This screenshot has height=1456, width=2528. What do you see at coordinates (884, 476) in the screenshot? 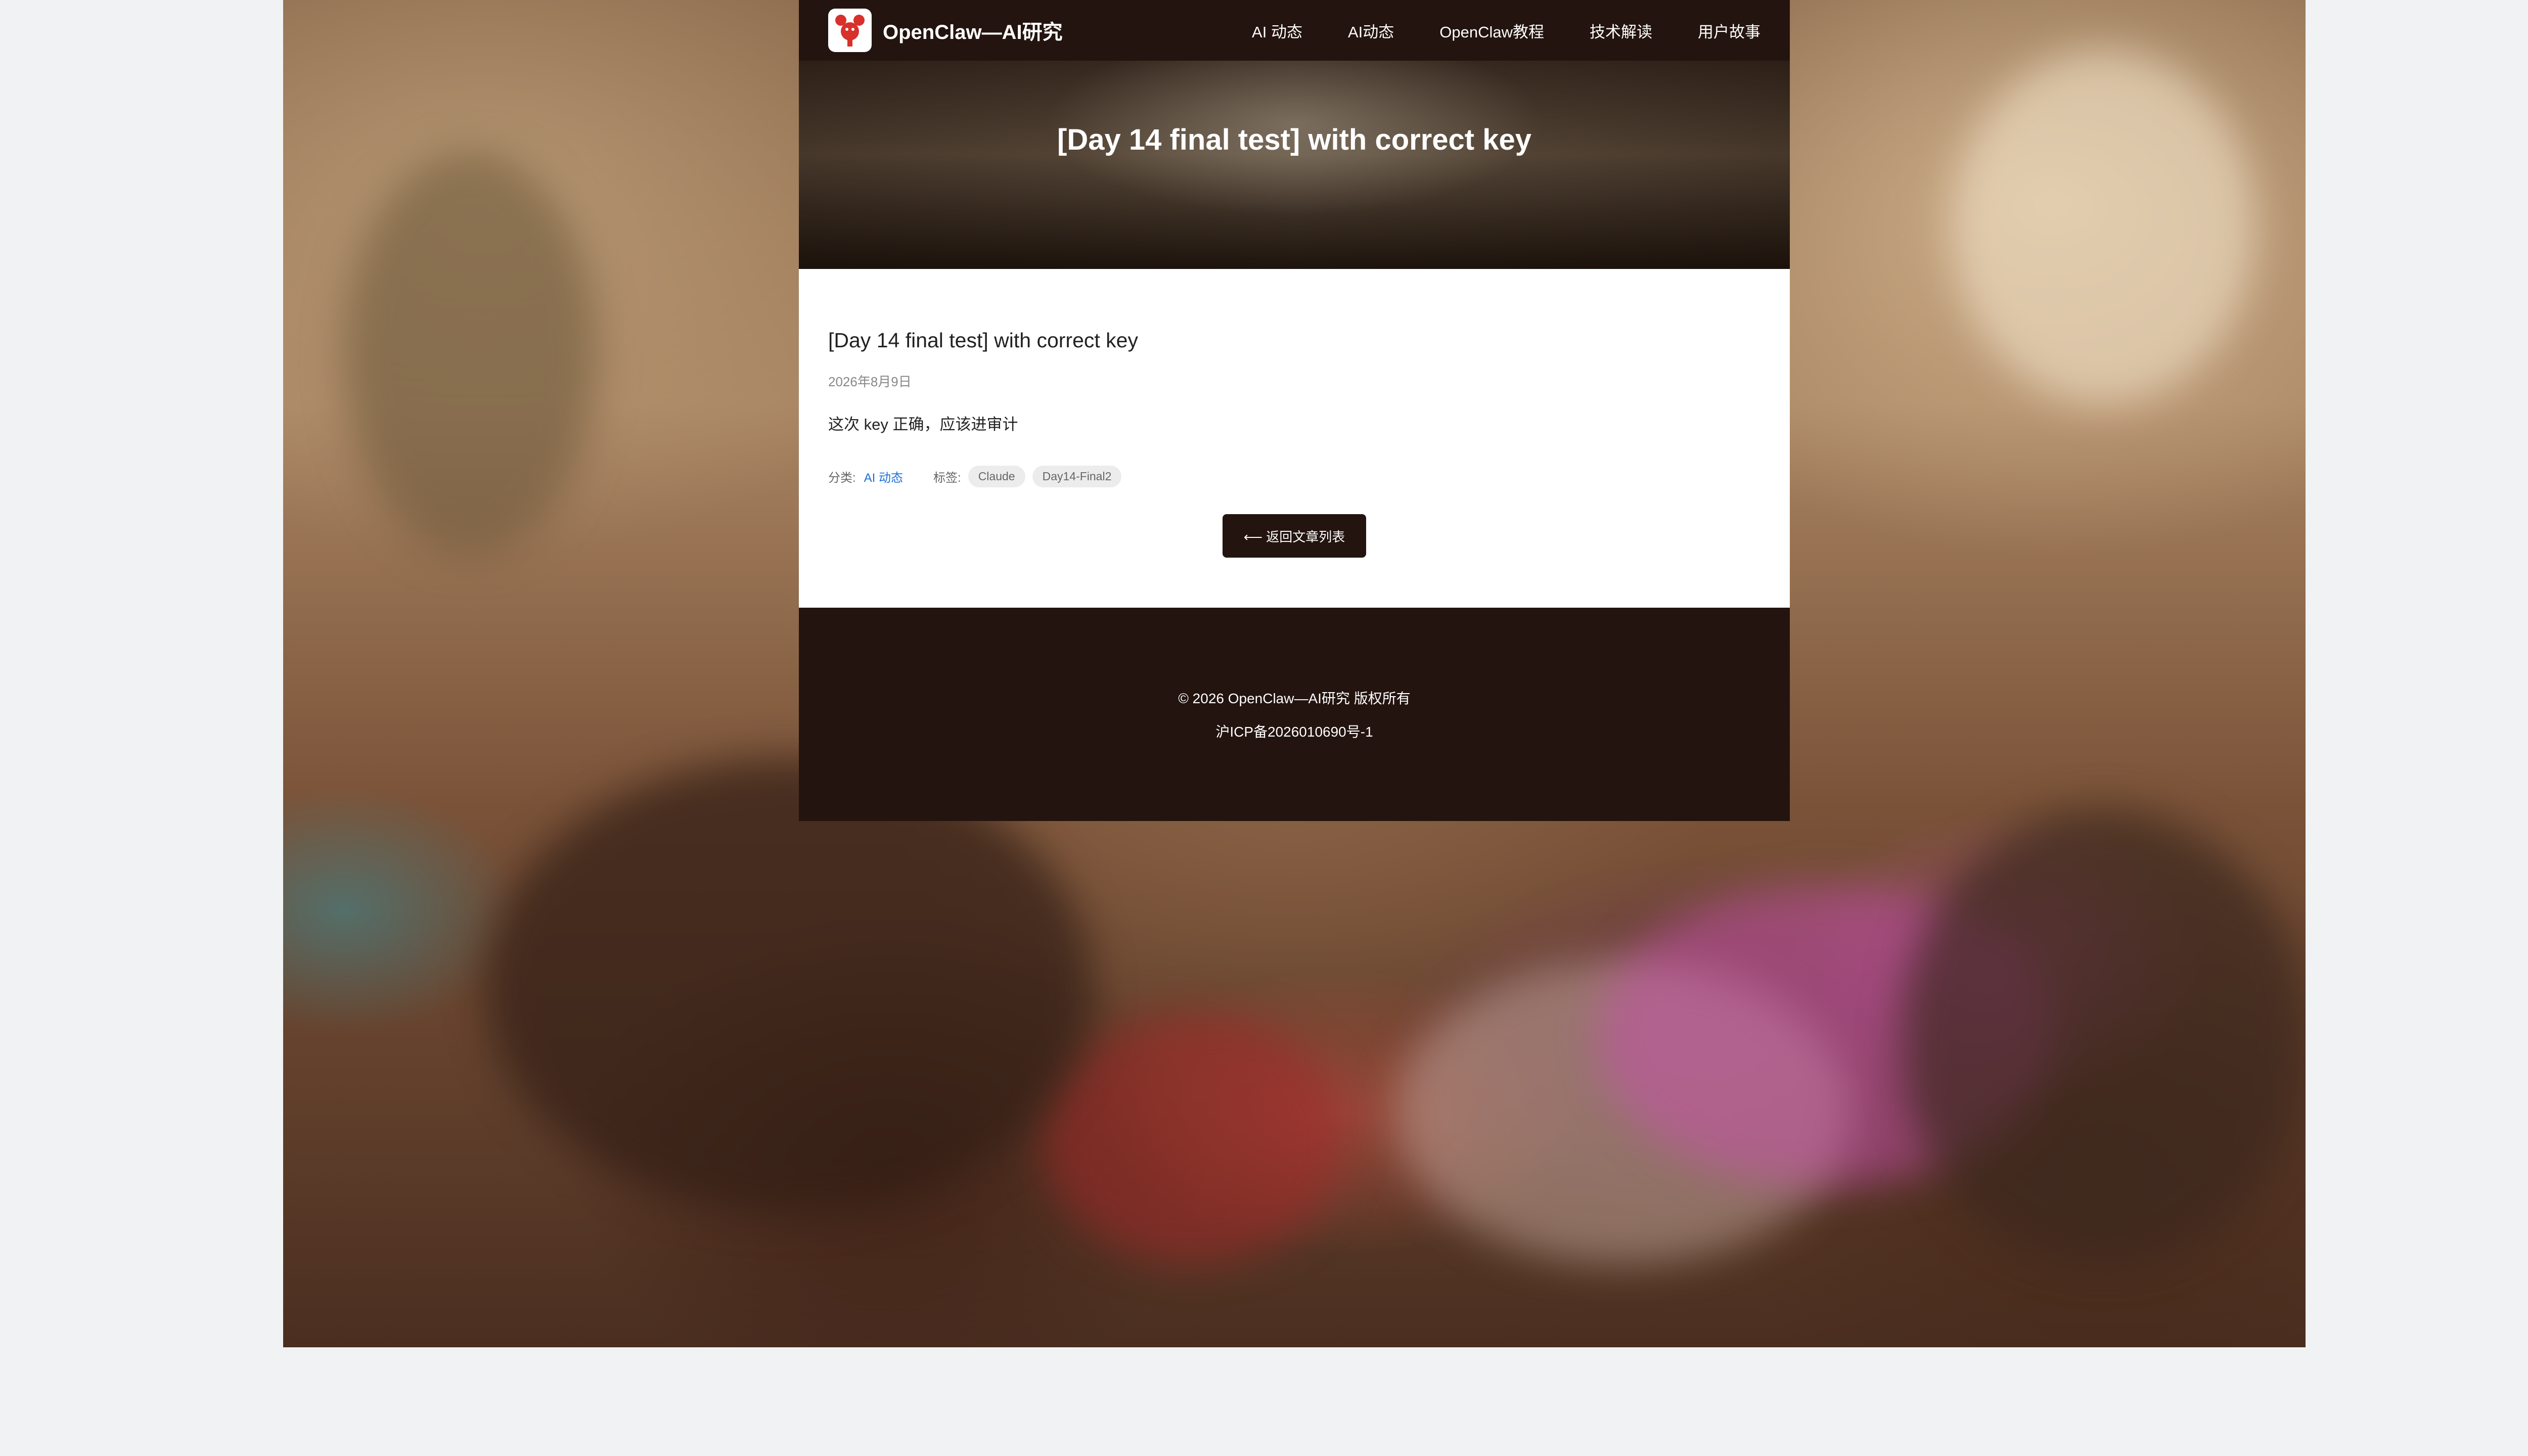
I see `category-link: AI 动态` at bounding box center [884, 476].